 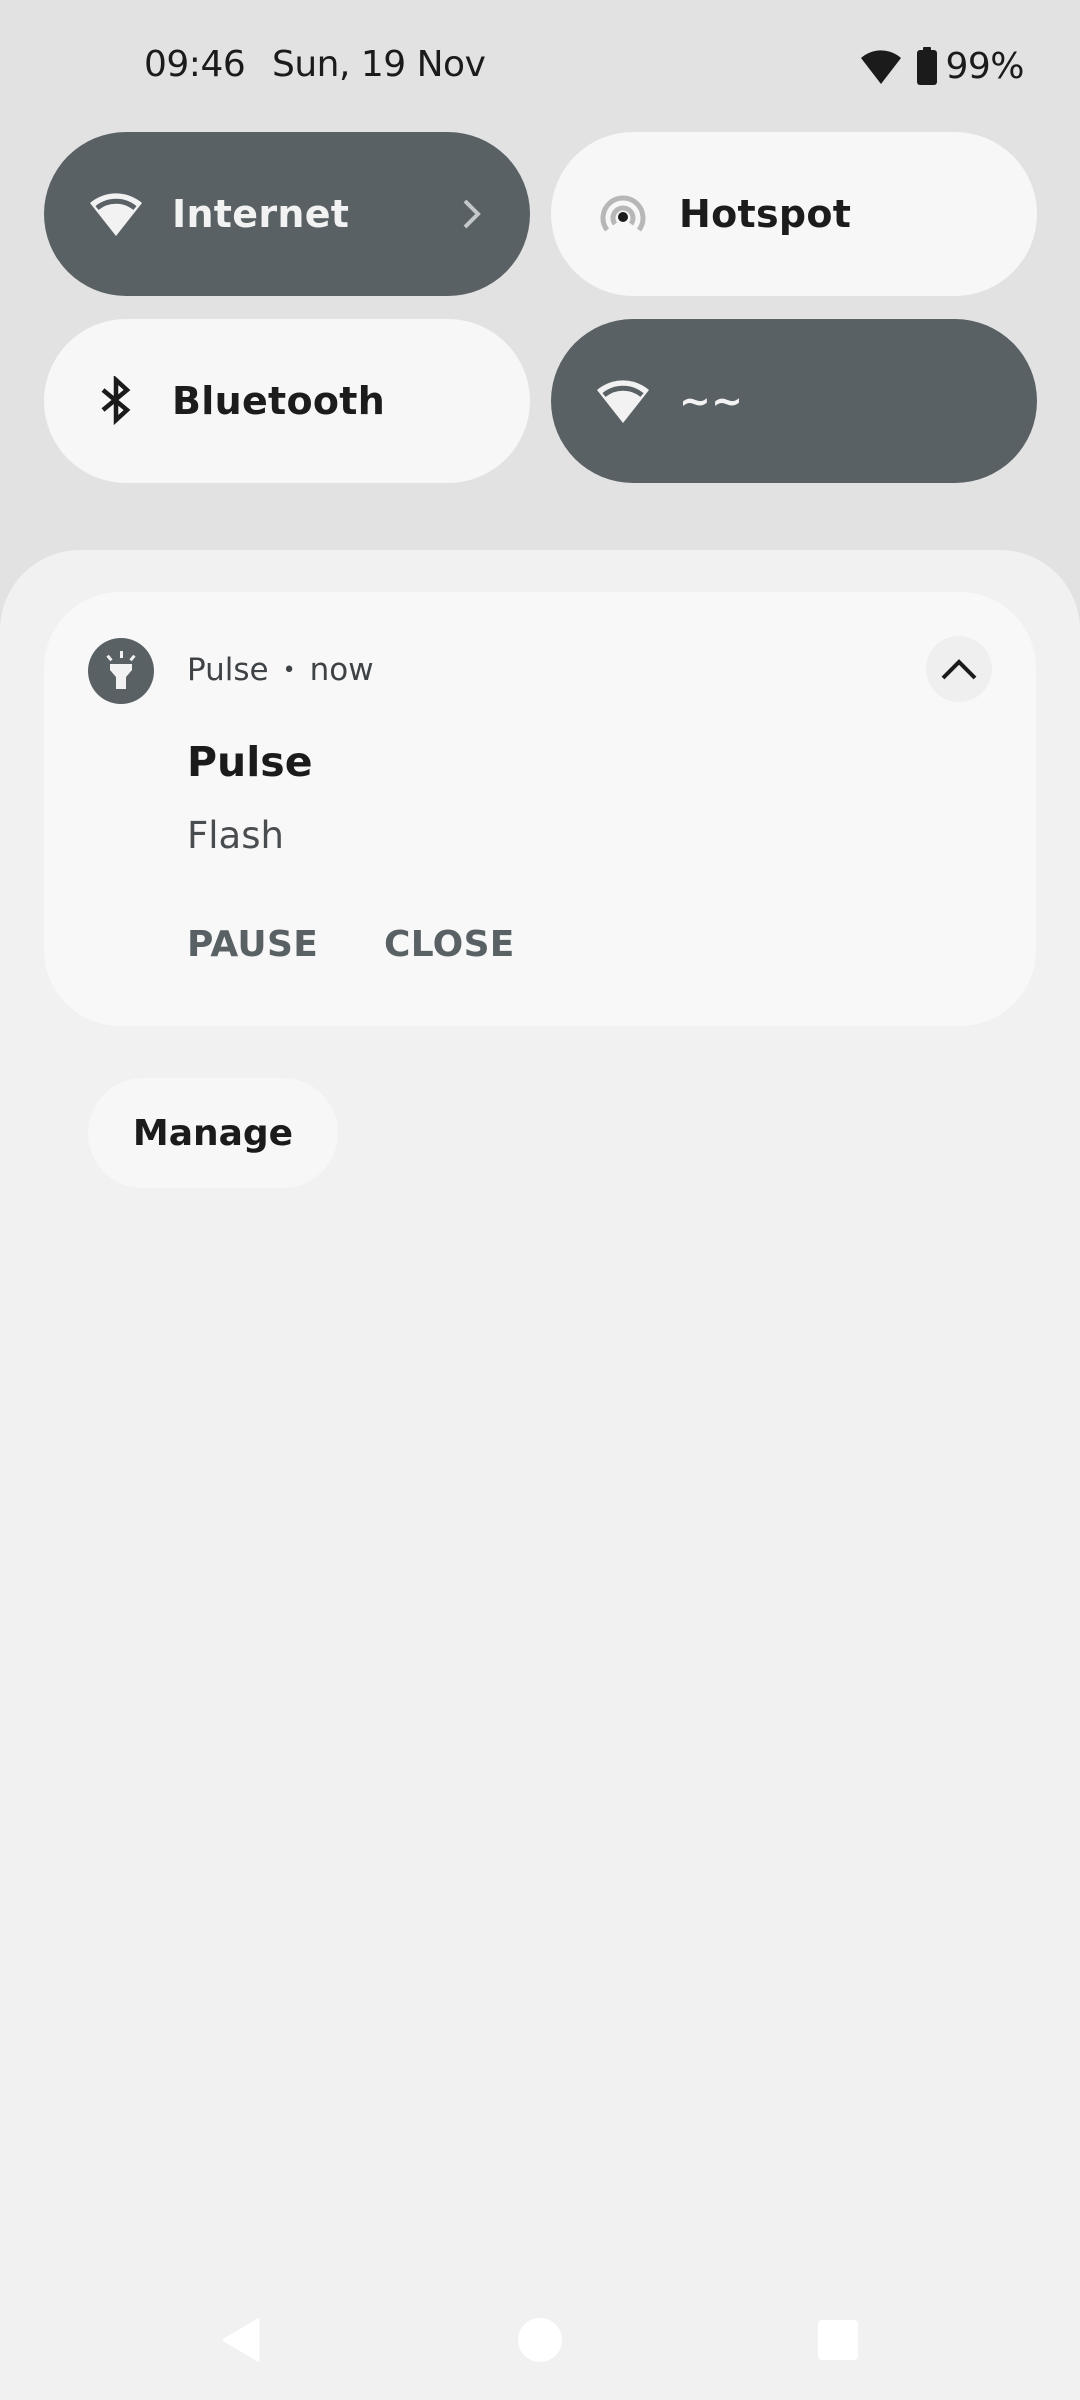 I want to click on recents-icon, so click(x=838, y=2340).